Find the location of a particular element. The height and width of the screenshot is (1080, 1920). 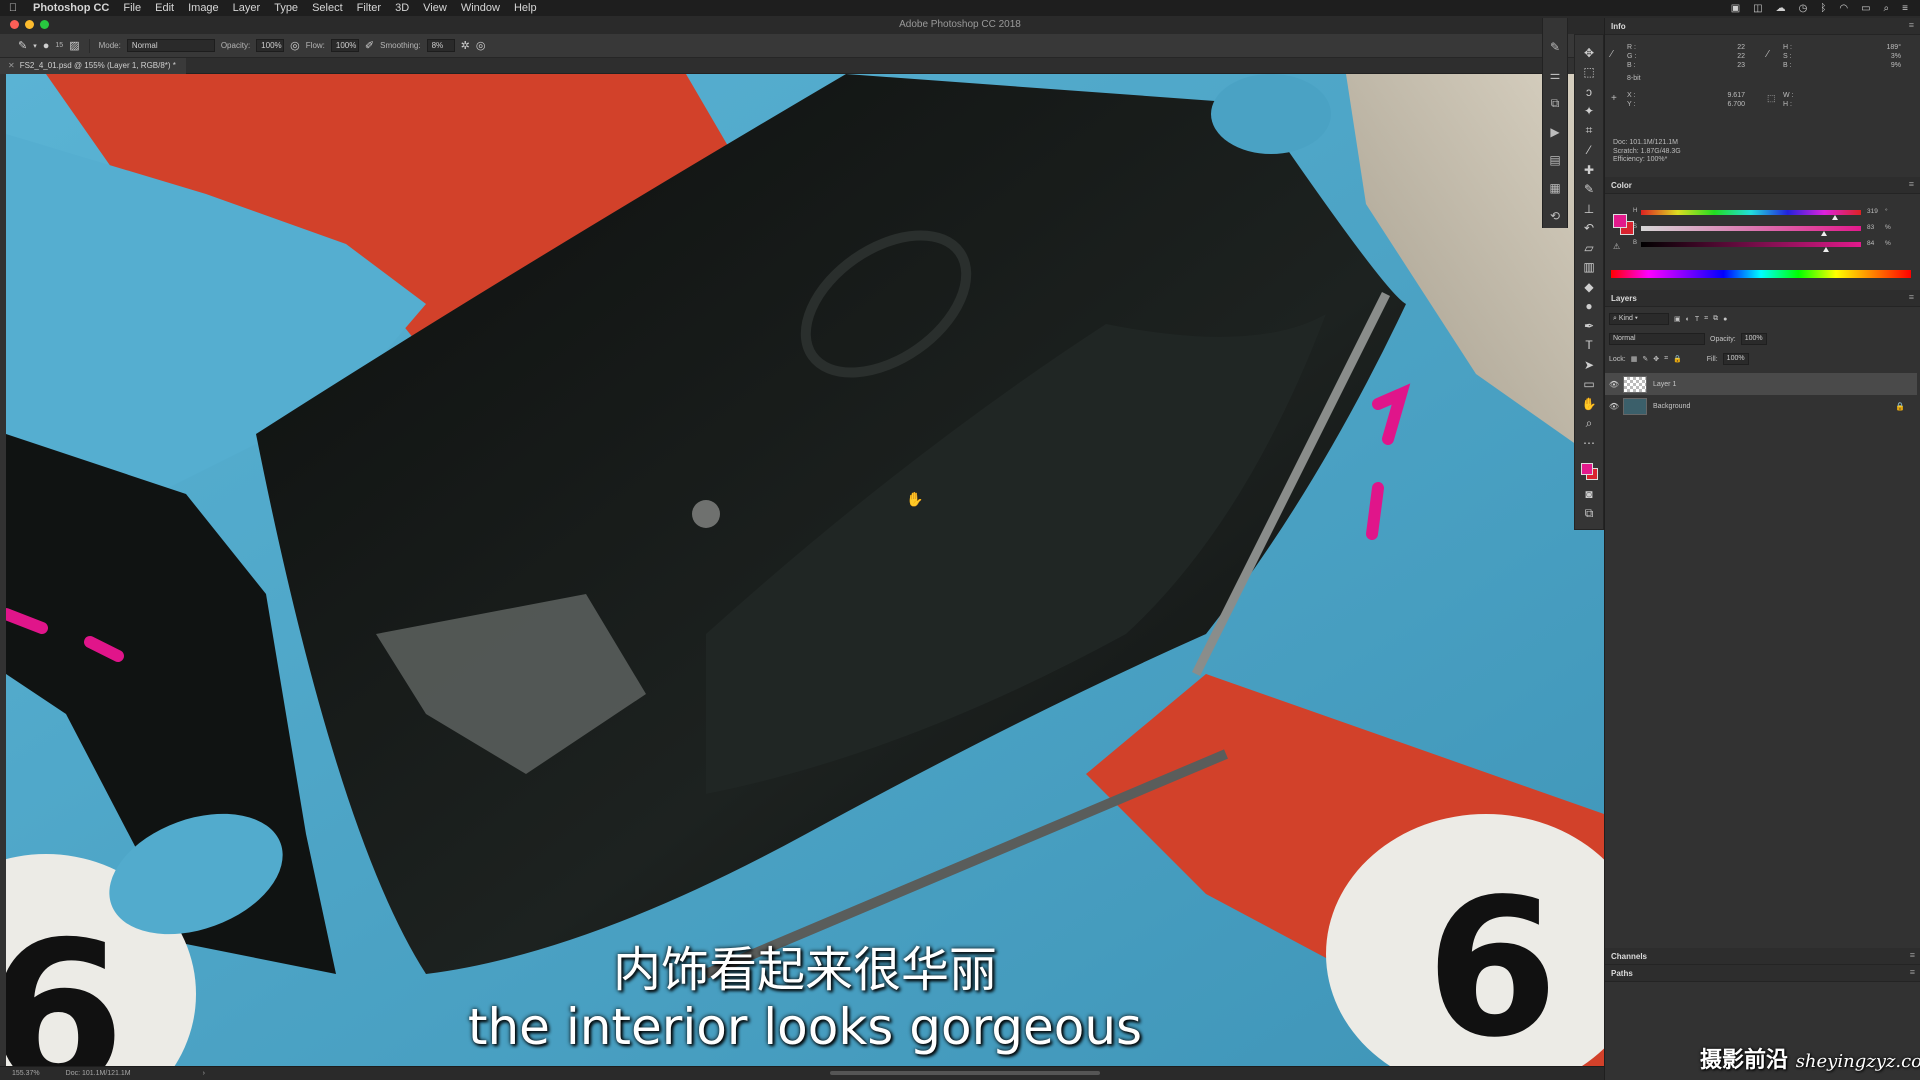

color-spectrum-bar is located at coordinates (1761, 274).